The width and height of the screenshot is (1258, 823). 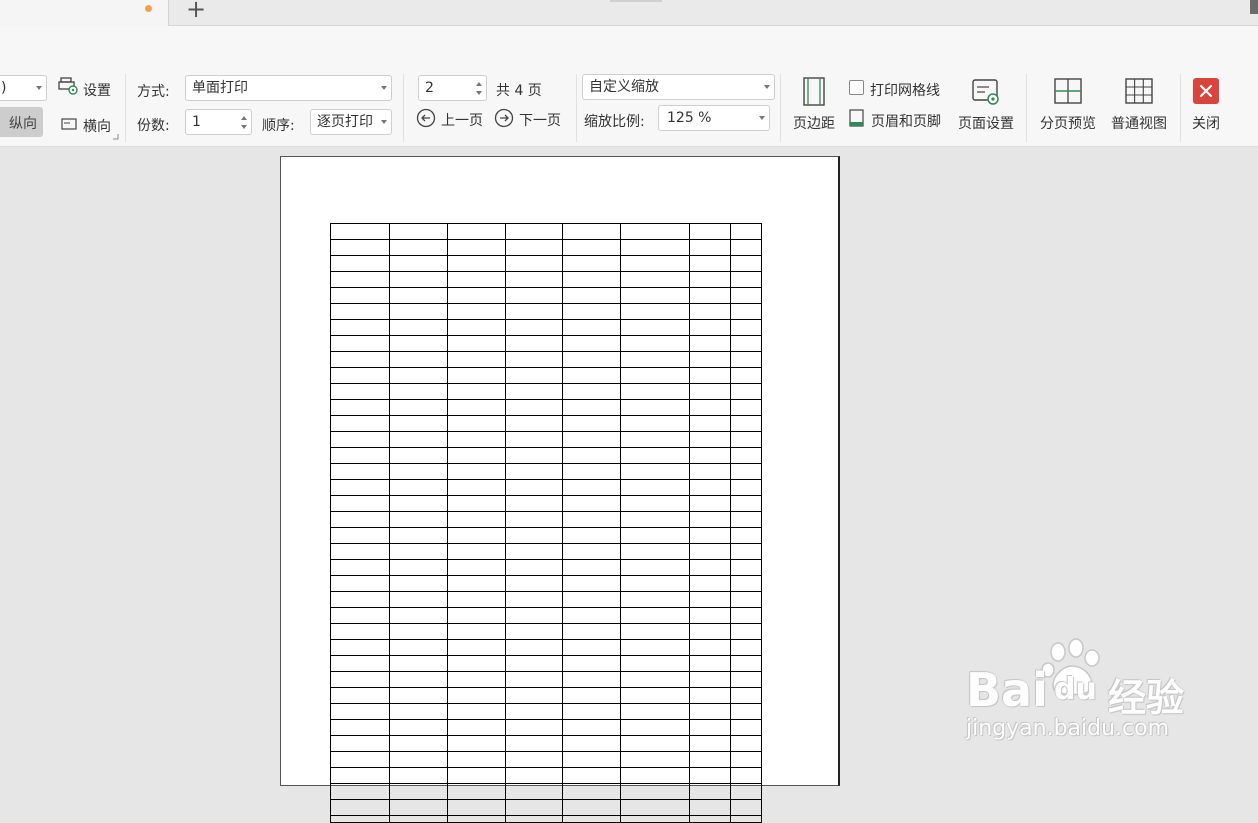 I want to click on page-setup-label: 页面设置, so click(x=986, y=124).